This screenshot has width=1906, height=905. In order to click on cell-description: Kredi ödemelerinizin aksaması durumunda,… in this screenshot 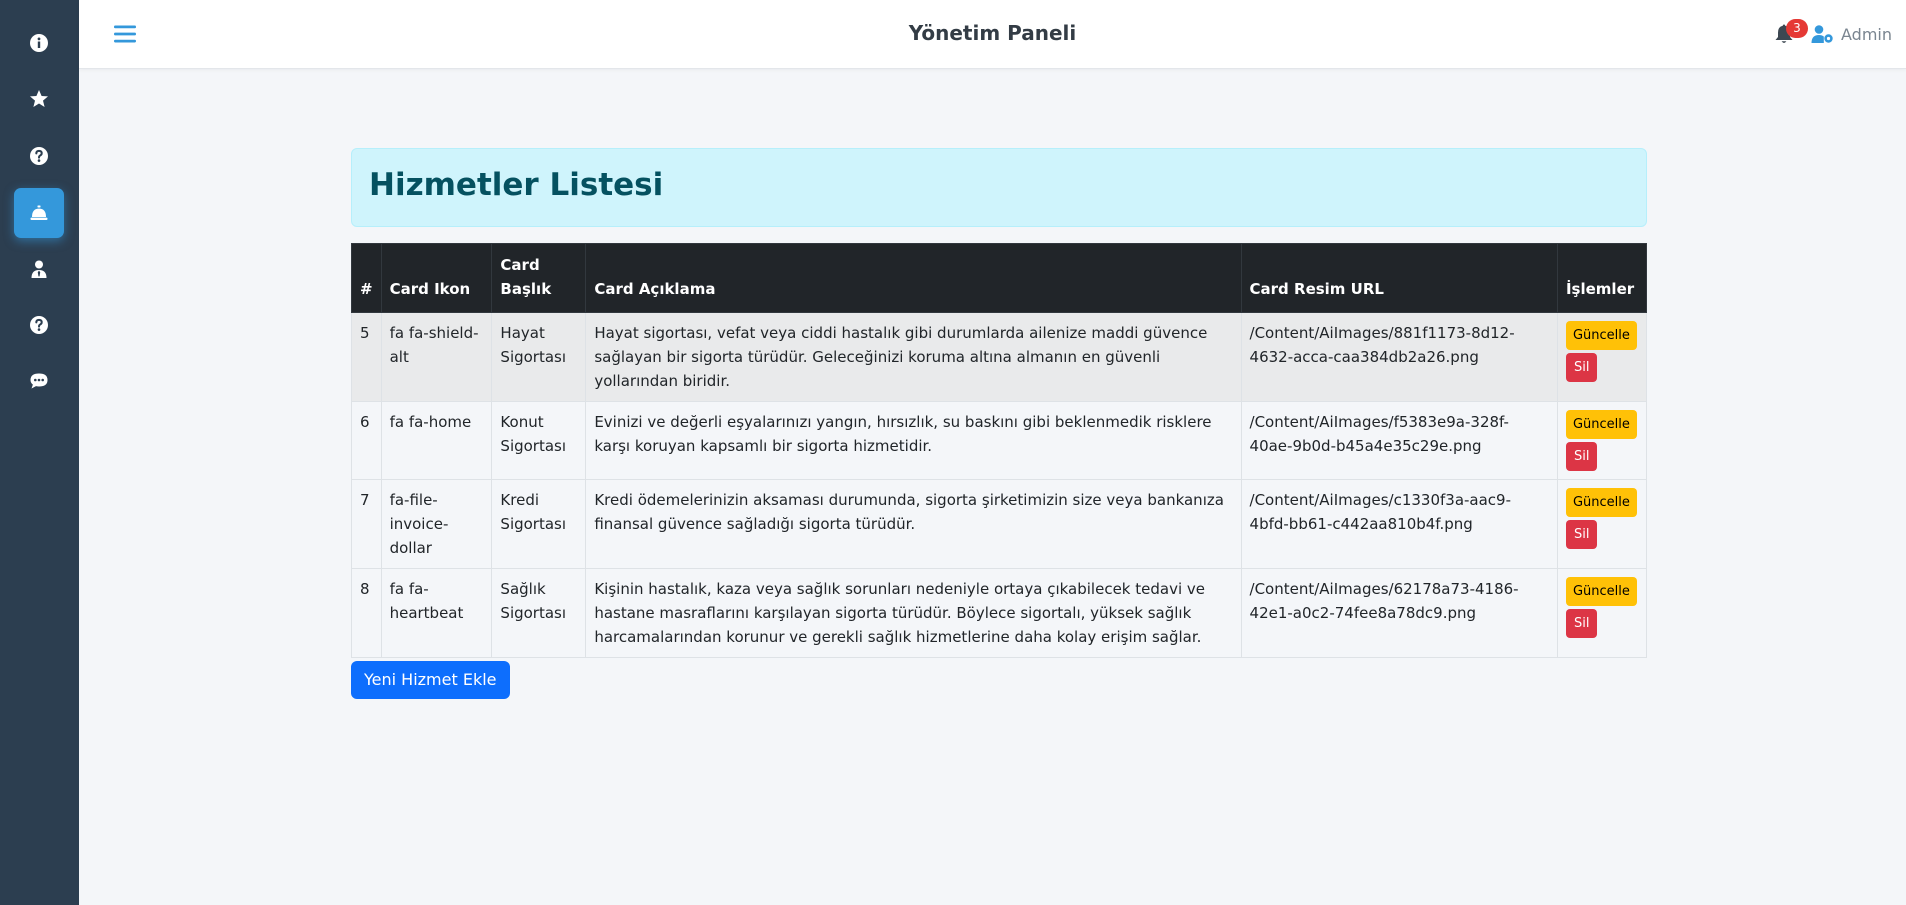, I will do `click(913, 524)`.